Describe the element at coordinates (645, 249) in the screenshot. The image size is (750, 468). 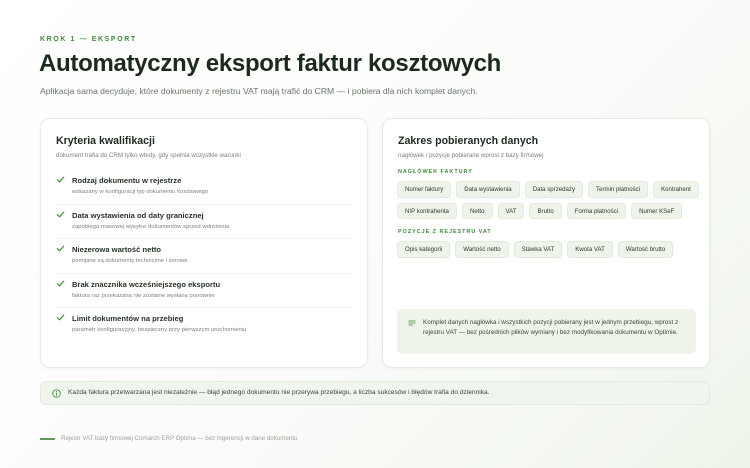
I see `field-chip: Wartość brutto` at that location.